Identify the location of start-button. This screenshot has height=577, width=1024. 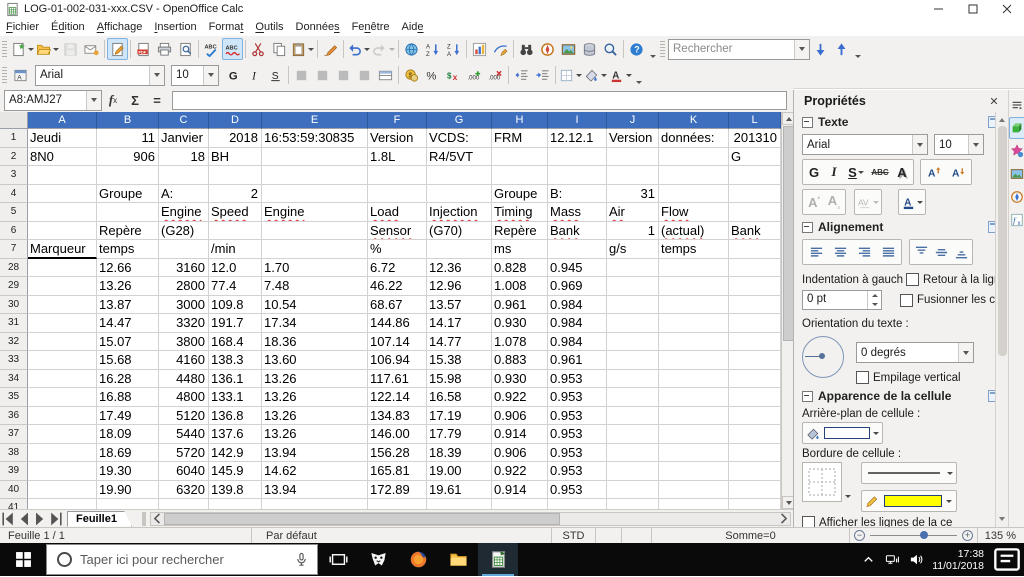
(23, 559).